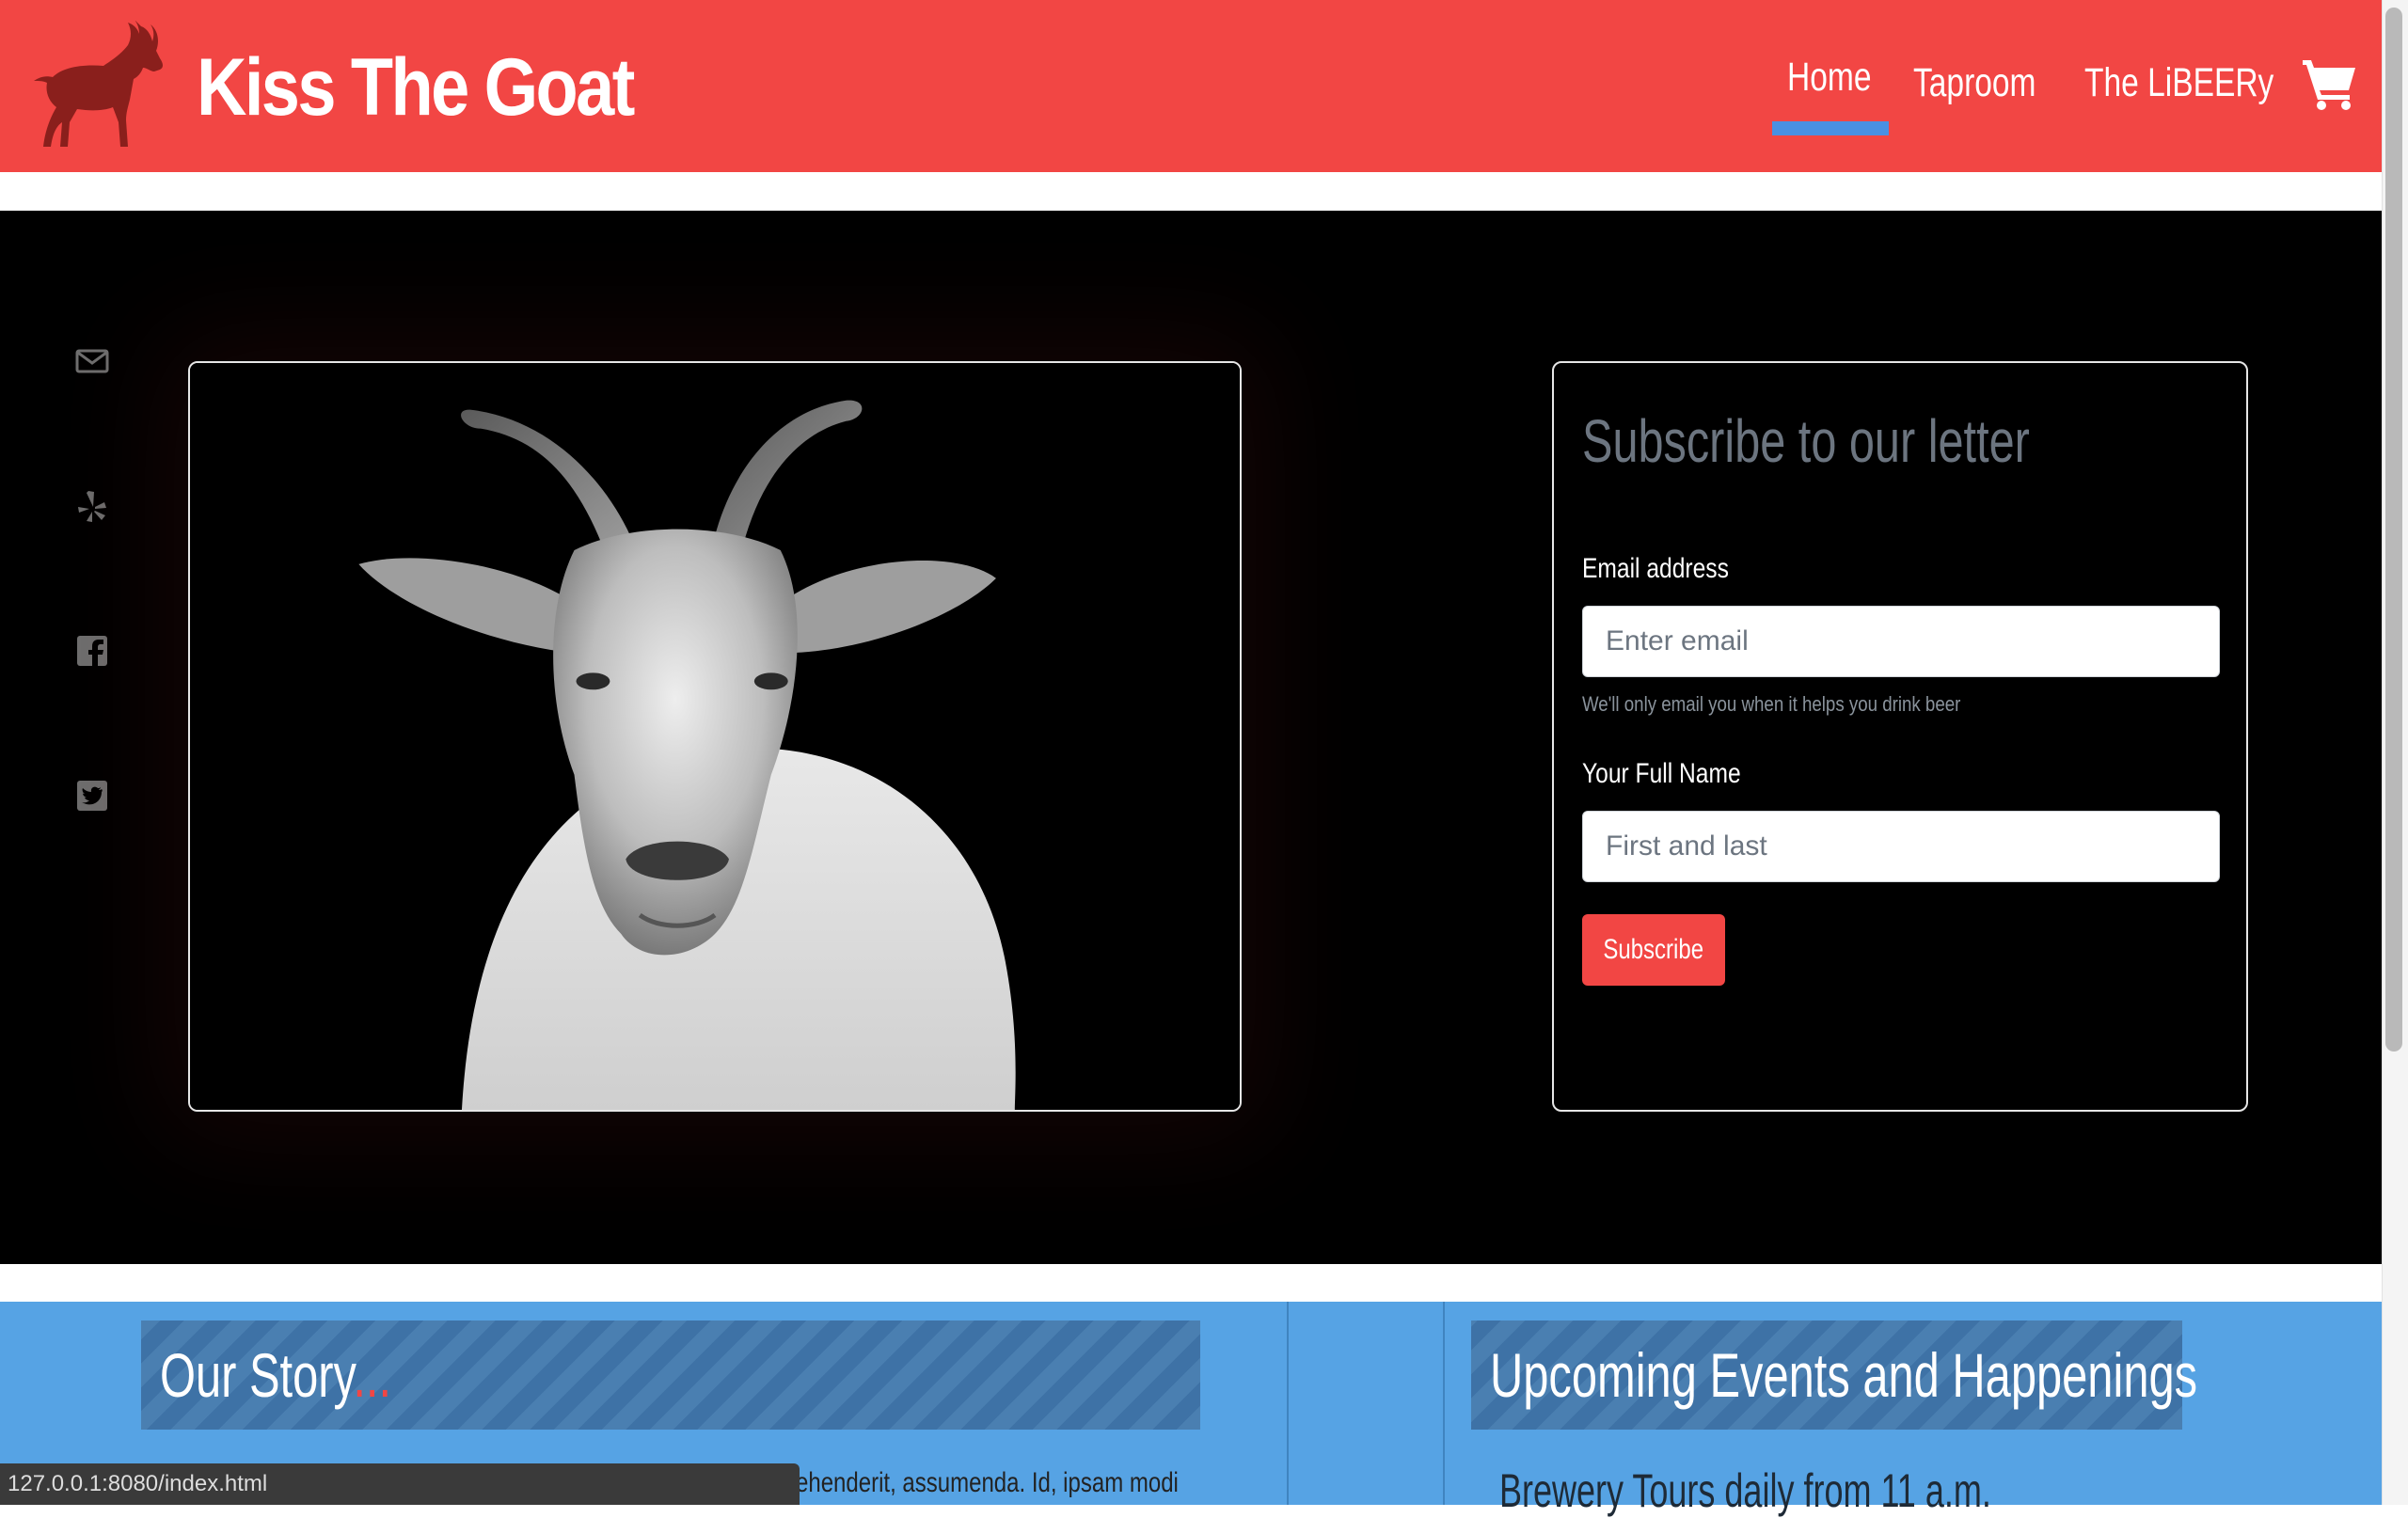 The image size is (2408, 1518). What do you see at coordinates (2330, 84) in the screenshot?
I see `shopping-cart-icon` at bounding box center [2330, 84].